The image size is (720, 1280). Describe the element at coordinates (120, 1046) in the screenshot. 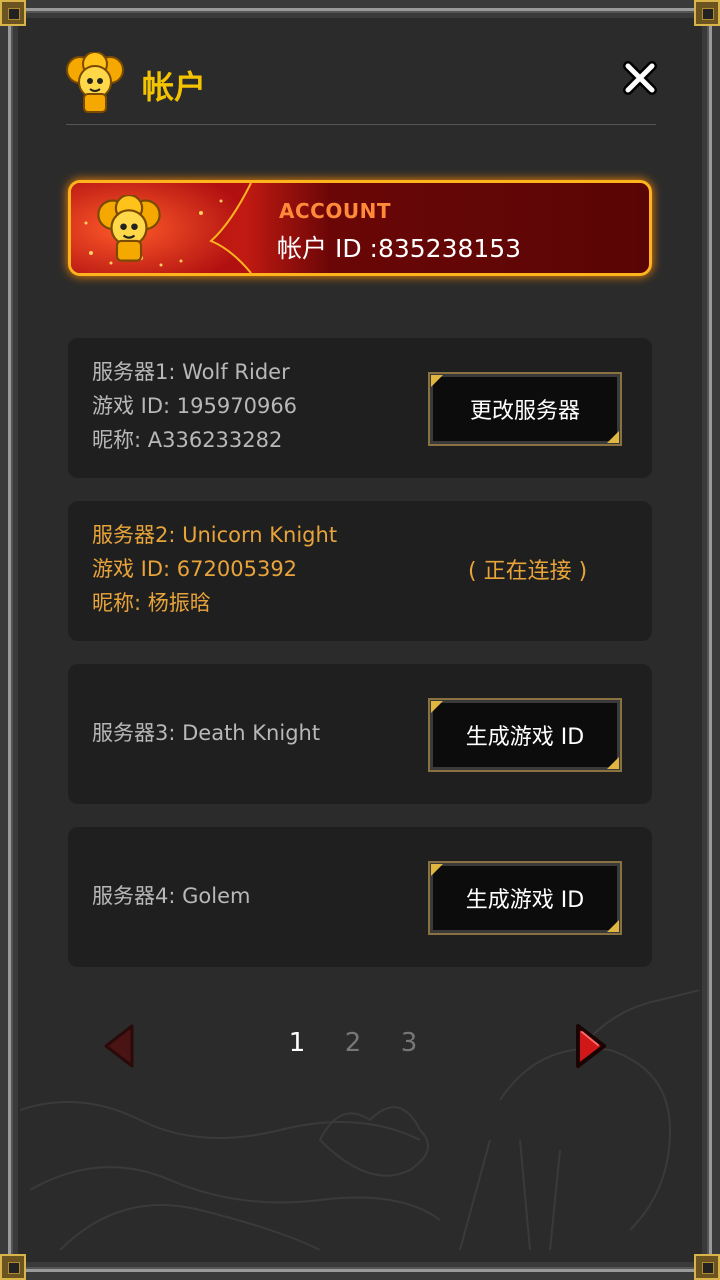

I see `prev-page-arrow-icon` at that location.